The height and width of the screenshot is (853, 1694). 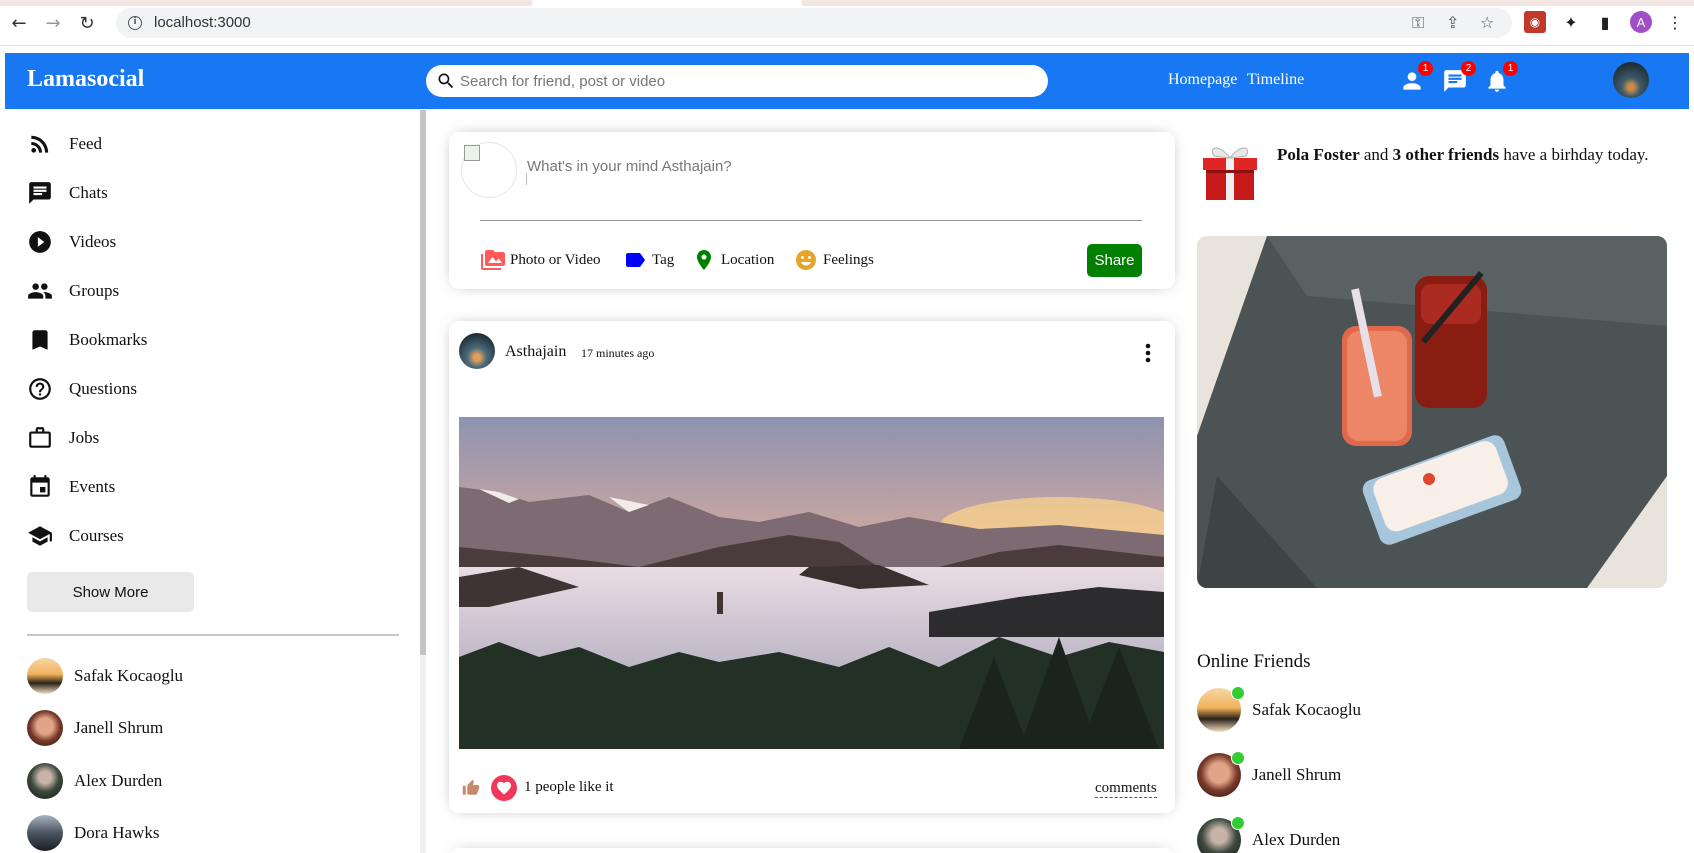 I want to click on heart-icon, so click(x=504, y=788).